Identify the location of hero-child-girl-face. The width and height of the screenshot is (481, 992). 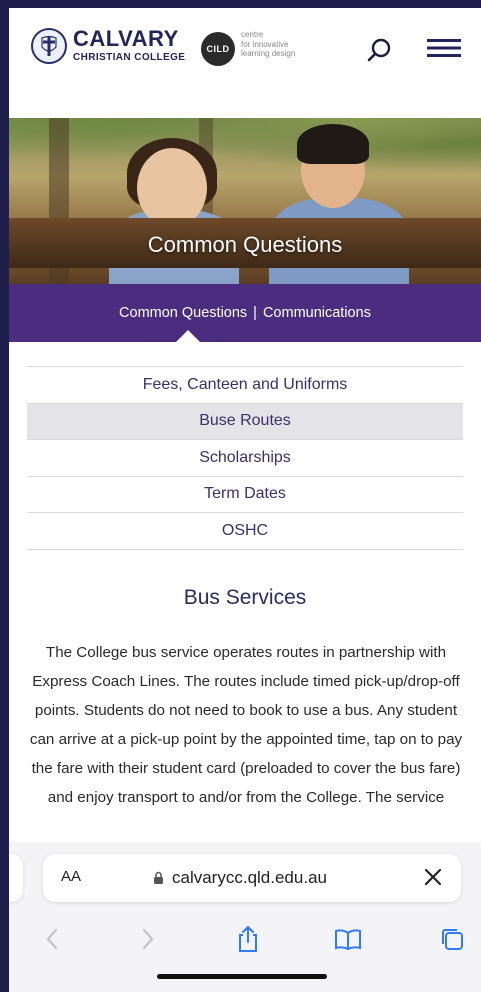
(172, 188).